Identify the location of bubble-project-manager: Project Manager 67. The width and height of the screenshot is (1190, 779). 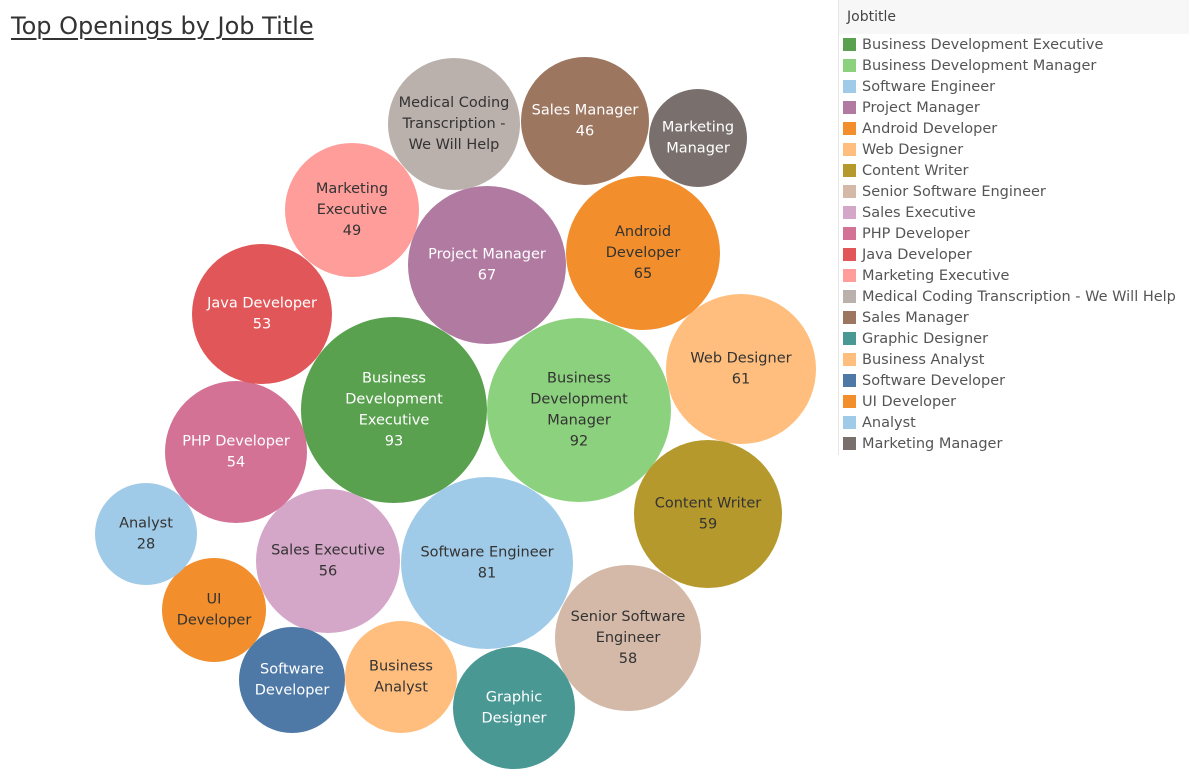
(487, 265).